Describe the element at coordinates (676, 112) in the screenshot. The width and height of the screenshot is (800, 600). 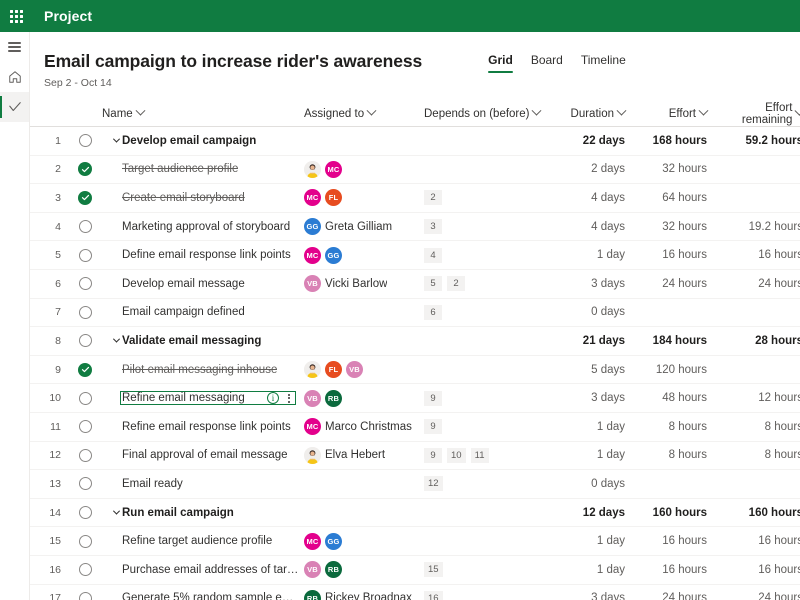
I see `header-effort: Effort` at that location.